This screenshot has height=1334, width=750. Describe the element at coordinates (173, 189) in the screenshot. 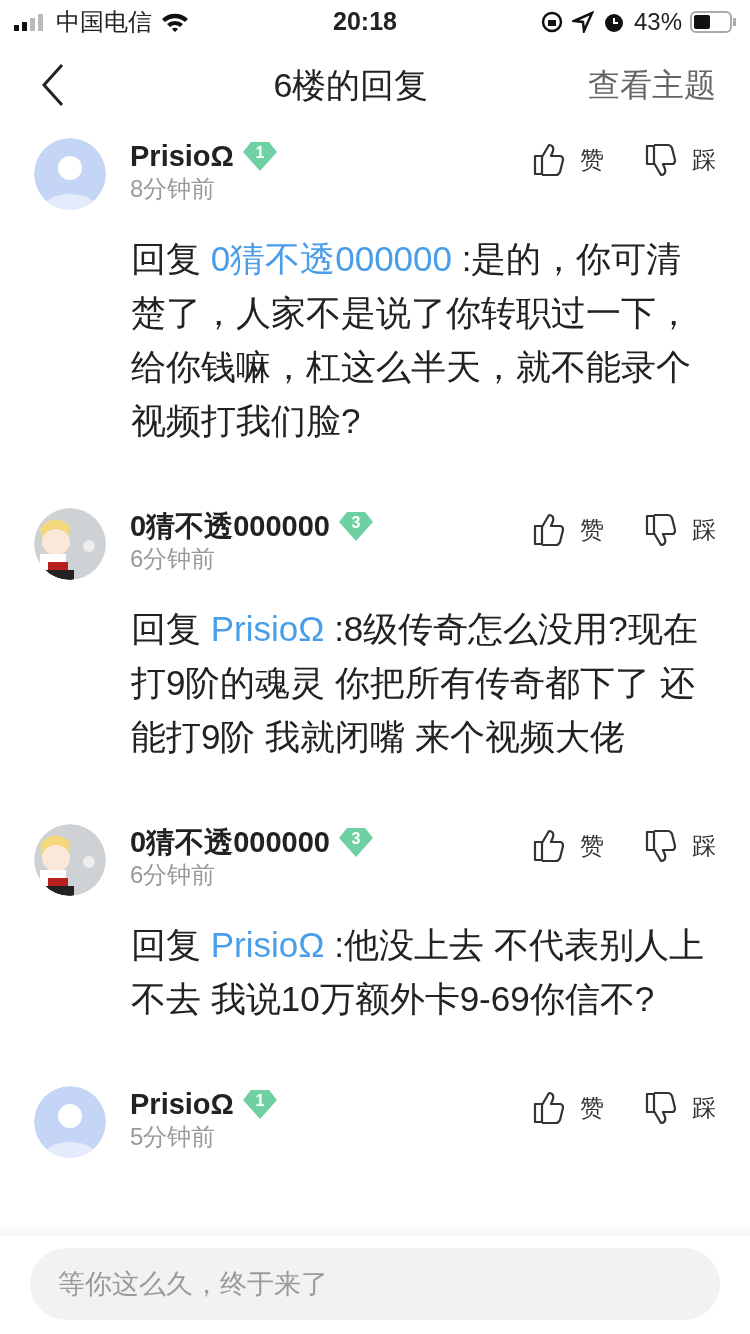

I see `post-time: 8分钟前` at that location.